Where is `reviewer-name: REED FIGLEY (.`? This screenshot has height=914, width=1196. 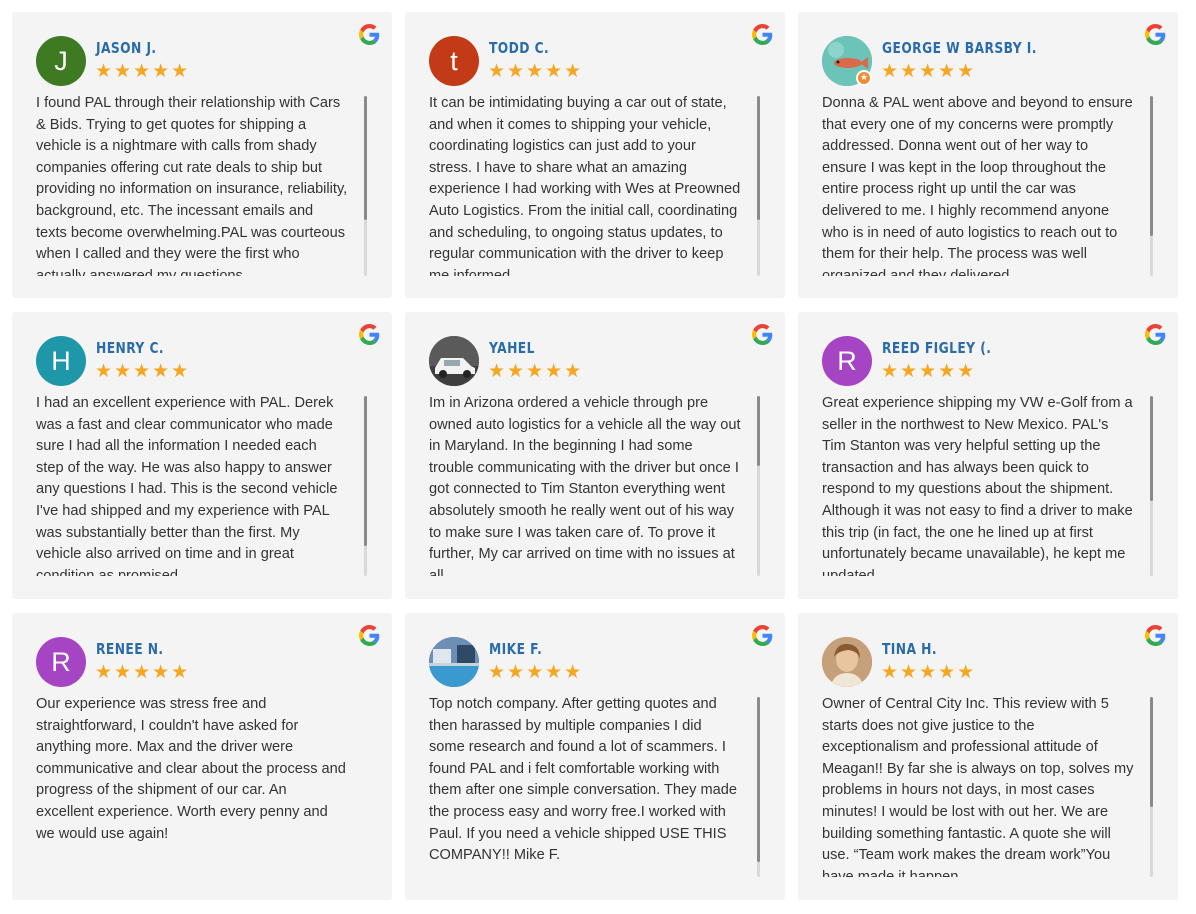 reviewer-name: REED FIGLEY (. is located at coordinates (936, 348).